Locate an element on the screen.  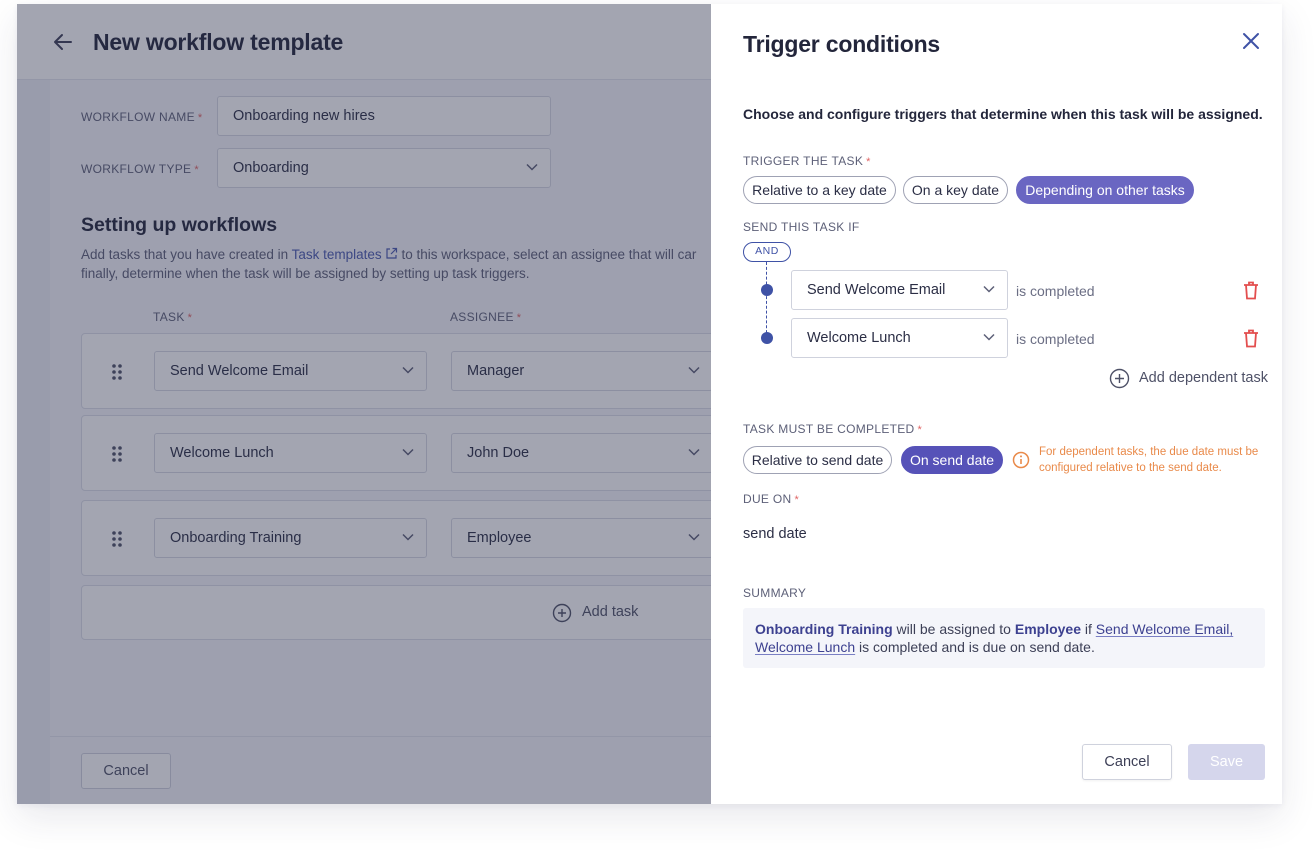
cancel-button: Cancel is located at coordinates (1127, 762).